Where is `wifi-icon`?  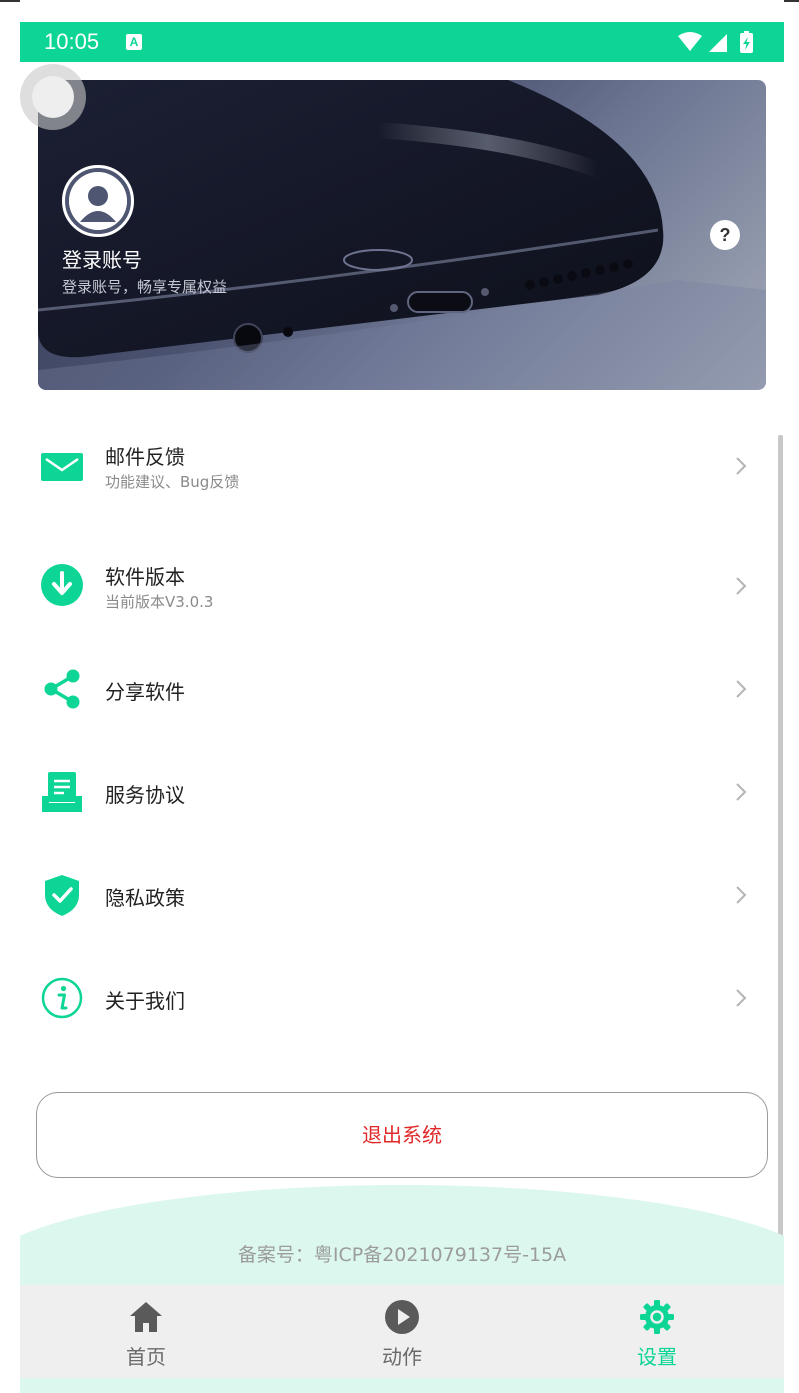 wifi-icon is located at coordinates (690, 41).